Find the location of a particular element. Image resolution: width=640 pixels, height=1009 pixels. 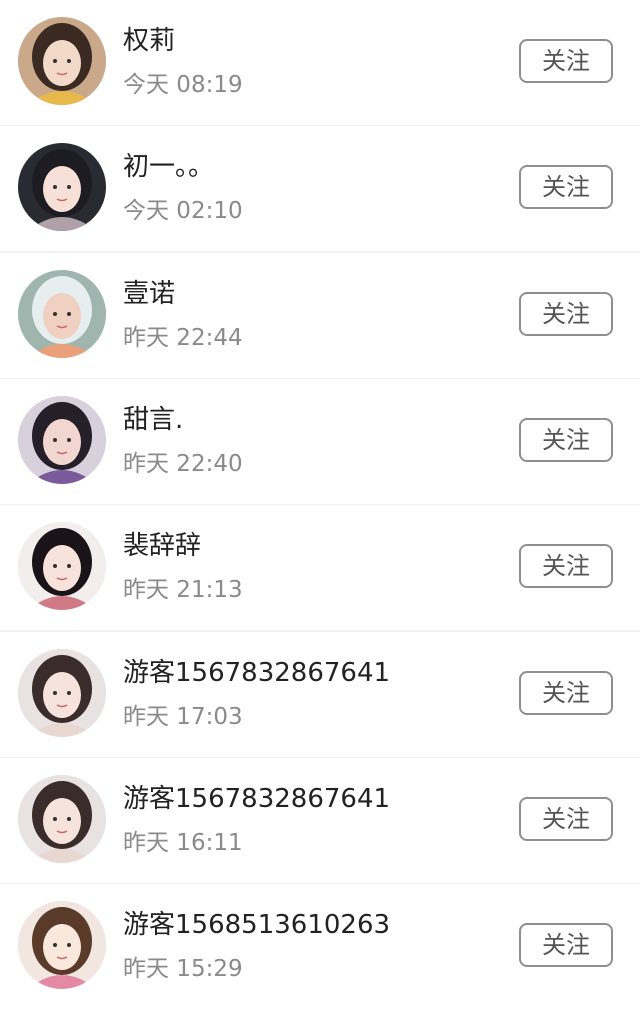

timestamp: 昨天 17:03 is located at coordinates (183, 717).